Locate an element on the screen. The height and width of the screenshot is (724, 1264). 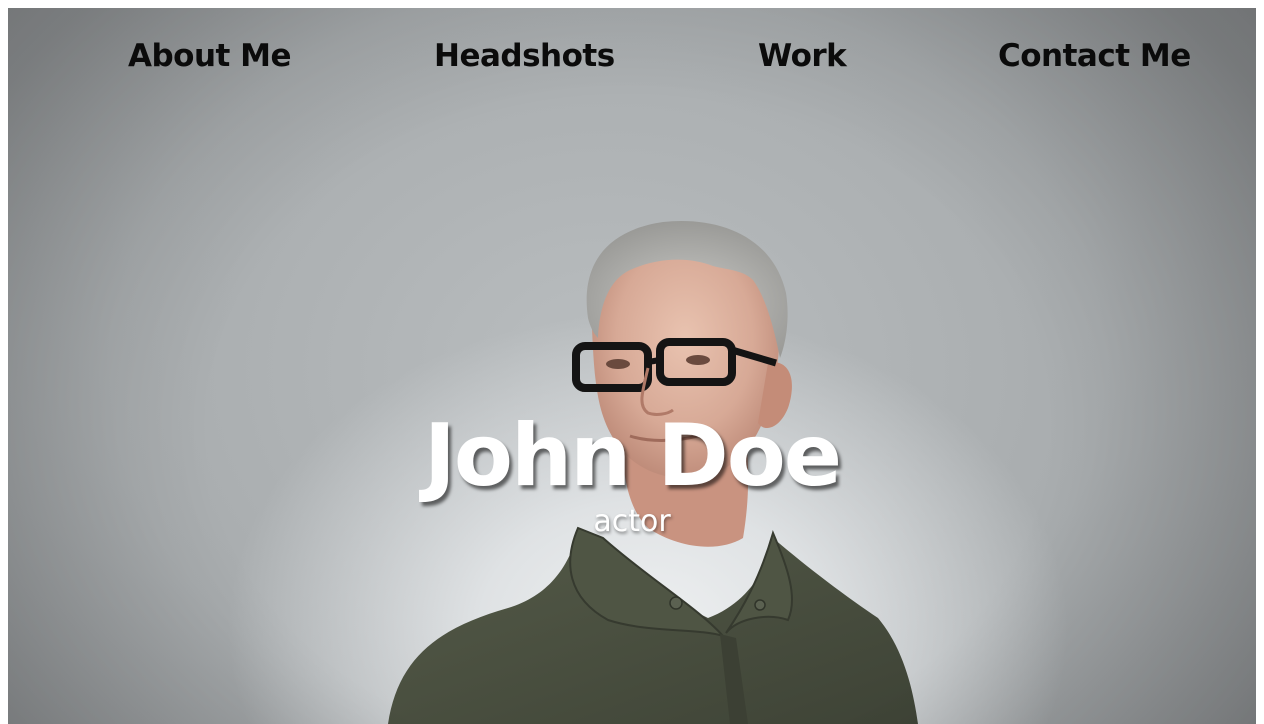
nav-link-about-me: About Me is located at coordinates (210, 56).